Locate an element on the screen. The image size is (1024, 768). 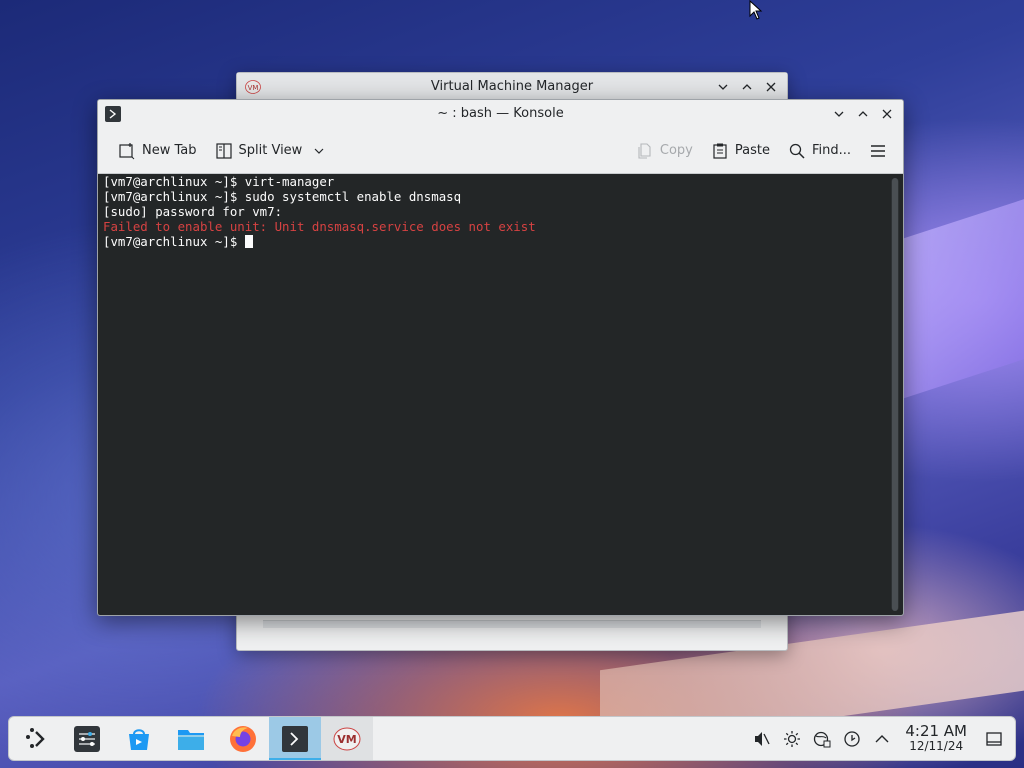
settings-sliders-icon is located at coordinates (87, 738).